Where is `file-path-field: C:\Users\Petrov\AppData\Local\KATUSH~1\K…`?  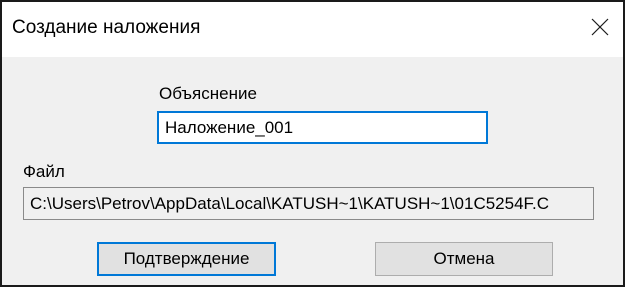 file-path-field: C:\Users\Petrov\AppData\Local\KATUSH~1\K… is located at coordinates (308, 203).